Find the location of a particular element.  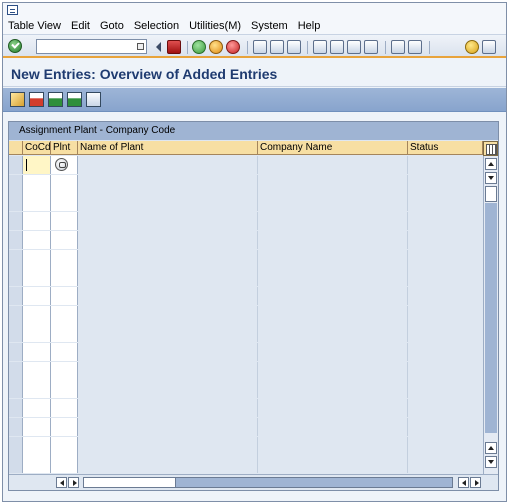

scroll-page-down-icon is located at coordinates (491, 462).